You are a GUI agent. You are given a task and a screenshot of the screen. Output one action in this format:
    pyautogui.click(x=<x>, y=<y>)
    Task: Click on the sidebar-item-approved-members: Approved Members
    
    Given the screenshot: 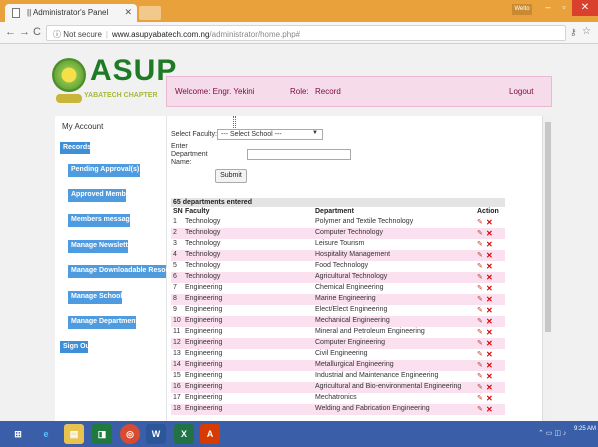 What is the action you would take?
    pyautogui.click(x=102, y=195)
    